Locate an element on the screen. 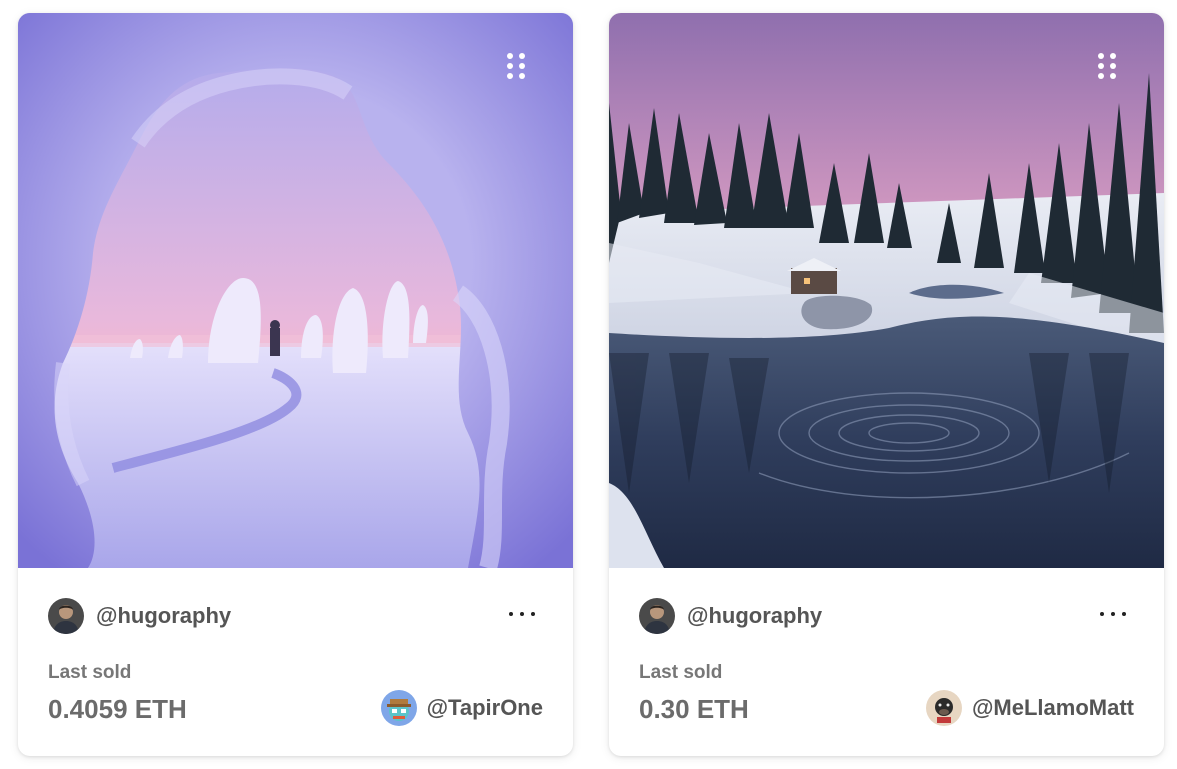 Image resolution: width=1177 pixels, height=769 pixels. owner: @MeLlamoMatt is located at coordinates (1029, 708).